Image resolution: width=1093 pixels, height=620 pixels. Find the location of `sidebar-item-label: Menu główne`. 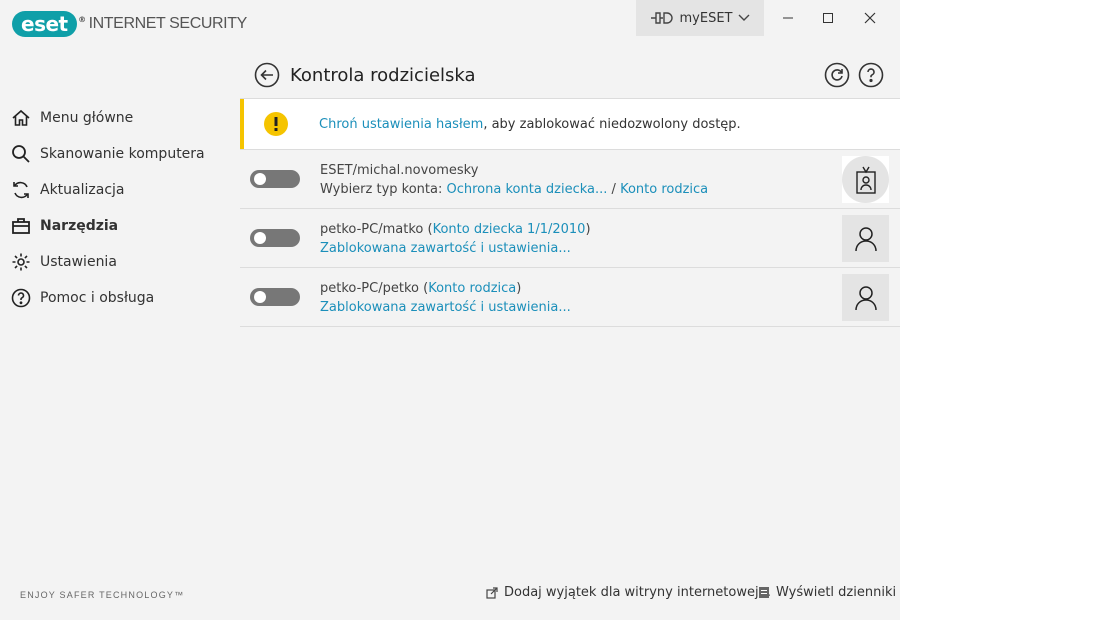

sidebar-item-label: Menu główne is located at coordinates (87, 118).